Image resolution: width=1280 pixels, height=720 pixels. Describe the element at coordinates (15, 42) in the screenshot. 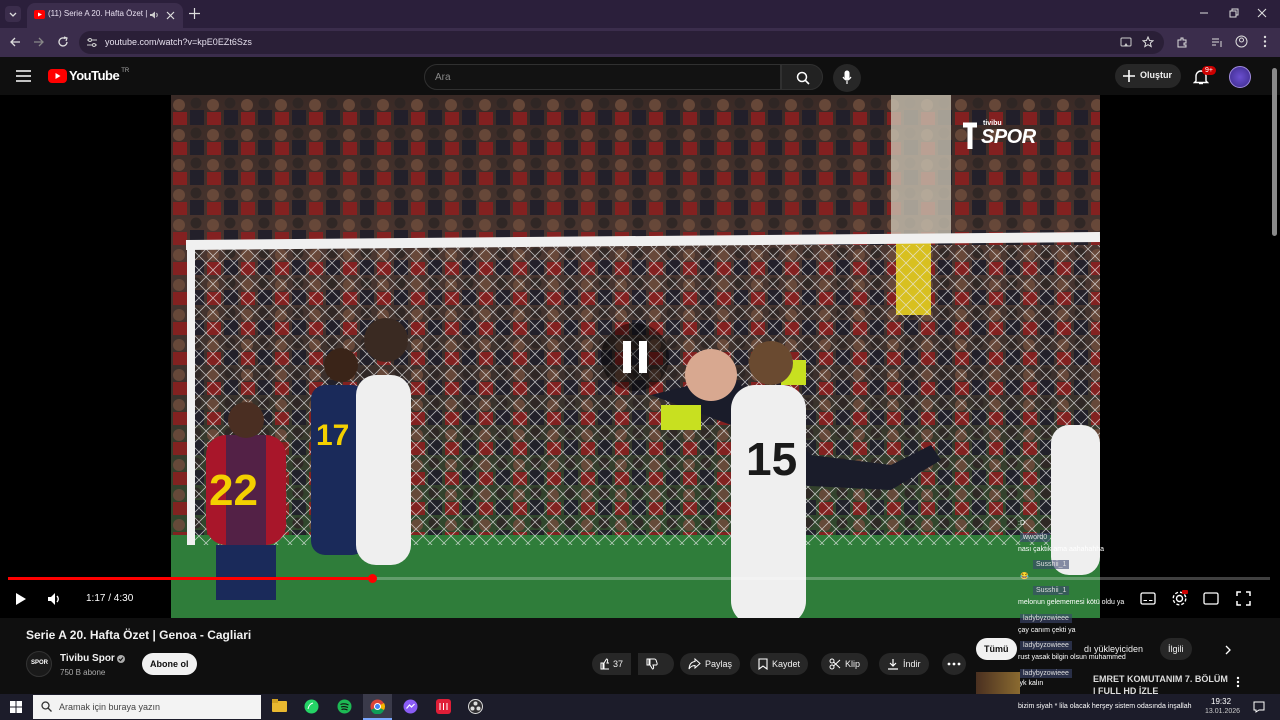

I see `back-icon` at that location.